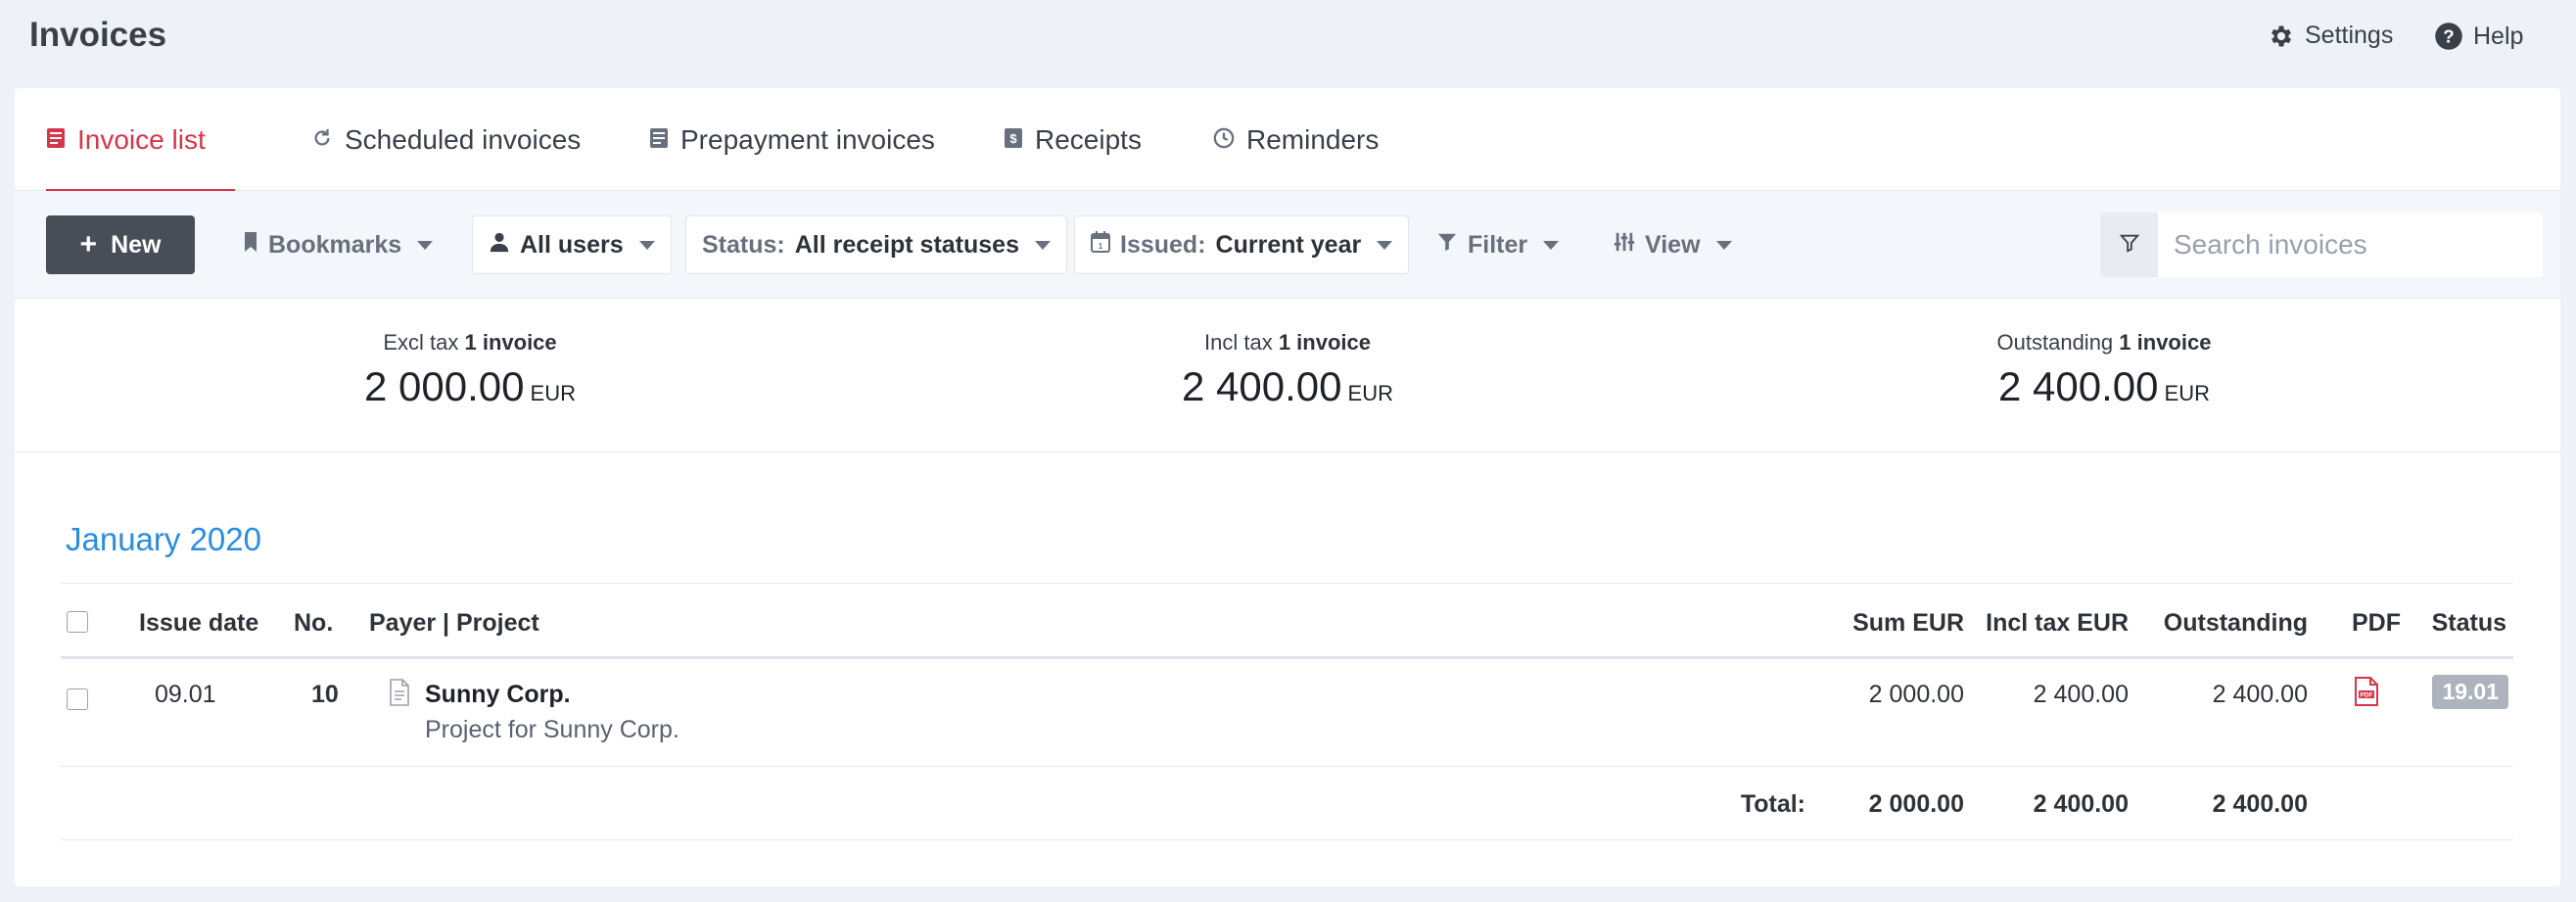 The width and height of the screenshot is (2576, 902). What do you see at coordinates (136, 244) in the screenshot?
I see `new-button-label: New` at bounding box center [136, 244].